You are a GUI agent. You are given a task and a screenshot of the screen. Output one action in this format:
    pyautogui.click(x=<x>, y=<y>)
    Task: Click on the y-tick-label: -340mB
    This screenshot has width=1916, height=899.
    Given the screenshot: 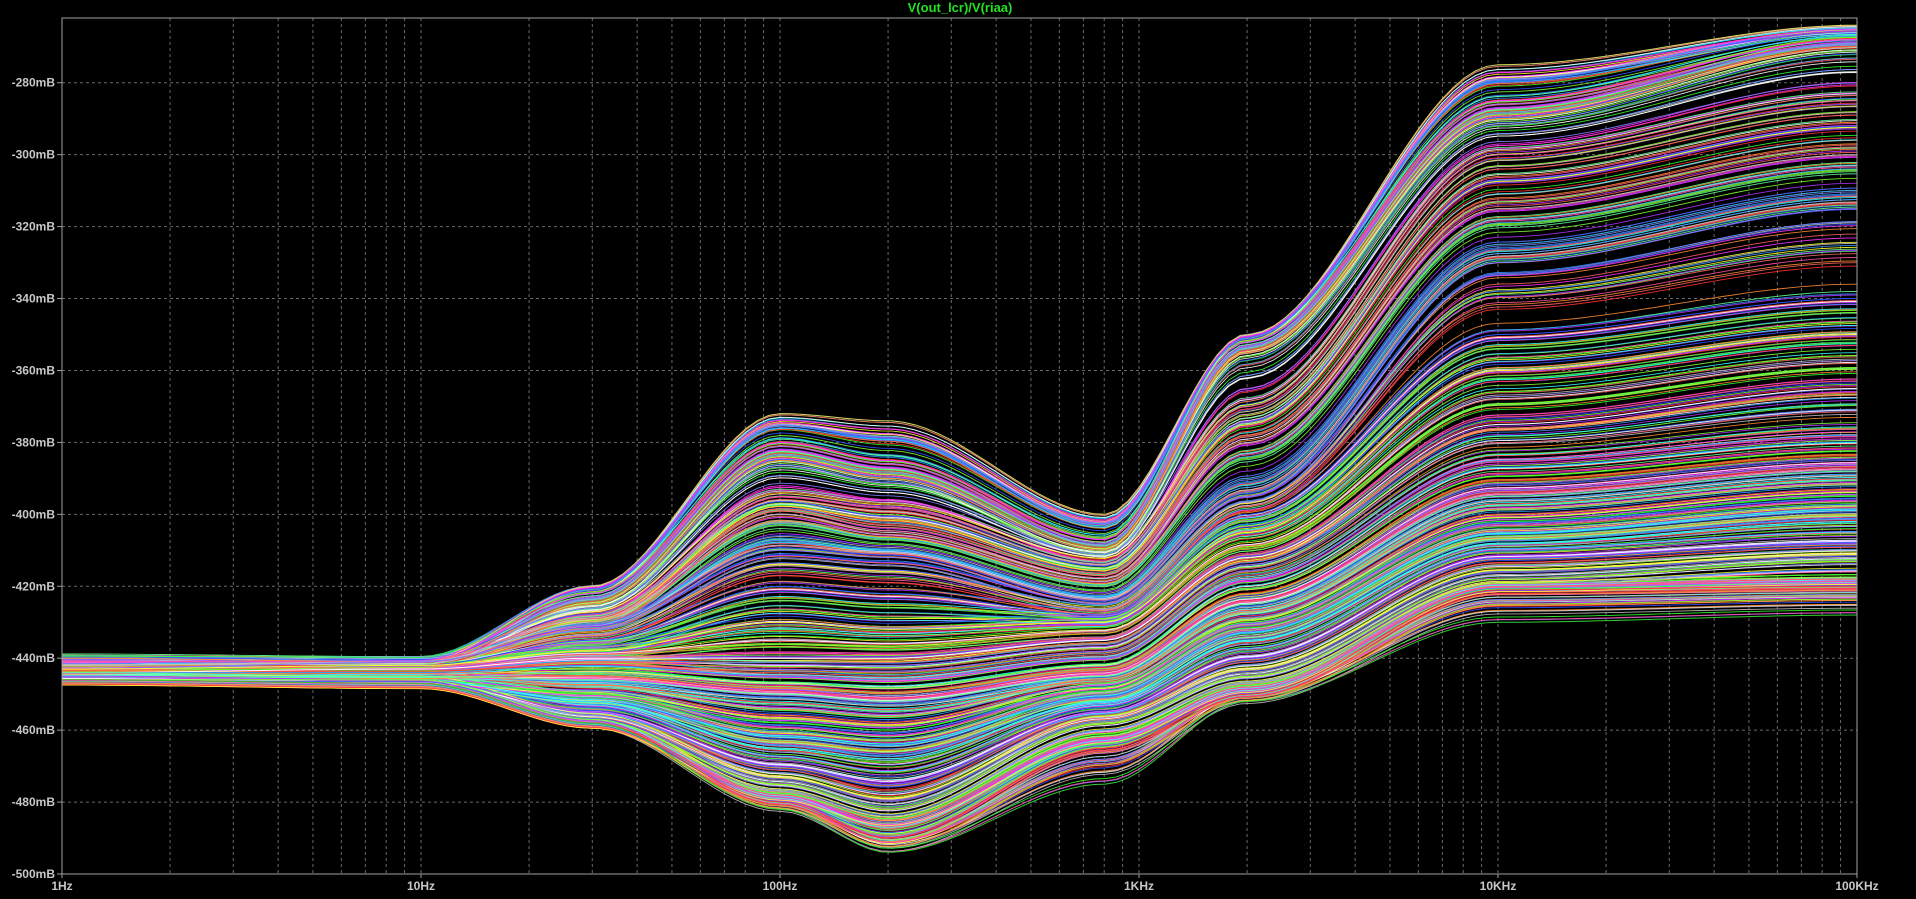 What is the action you would take?
    pyautogui.click(x=34, y=299)
    